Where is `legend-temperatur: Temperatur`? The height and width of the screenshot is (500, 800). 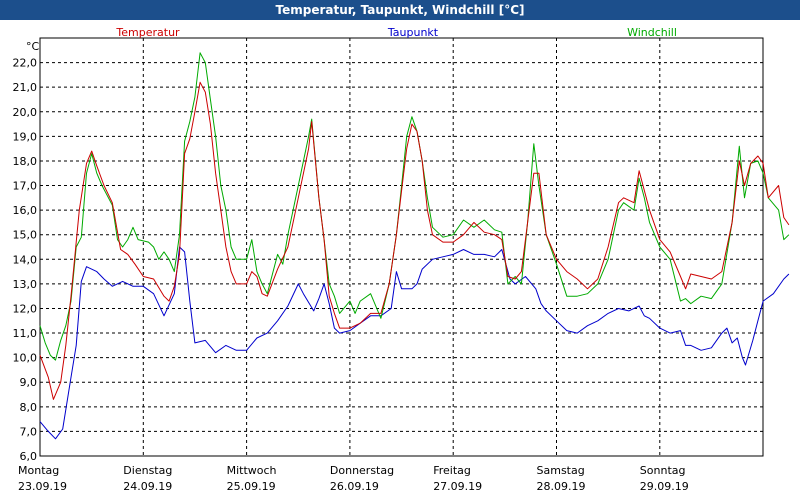 legend-temperatur: Temperatur is located at coordinates (147, 32).